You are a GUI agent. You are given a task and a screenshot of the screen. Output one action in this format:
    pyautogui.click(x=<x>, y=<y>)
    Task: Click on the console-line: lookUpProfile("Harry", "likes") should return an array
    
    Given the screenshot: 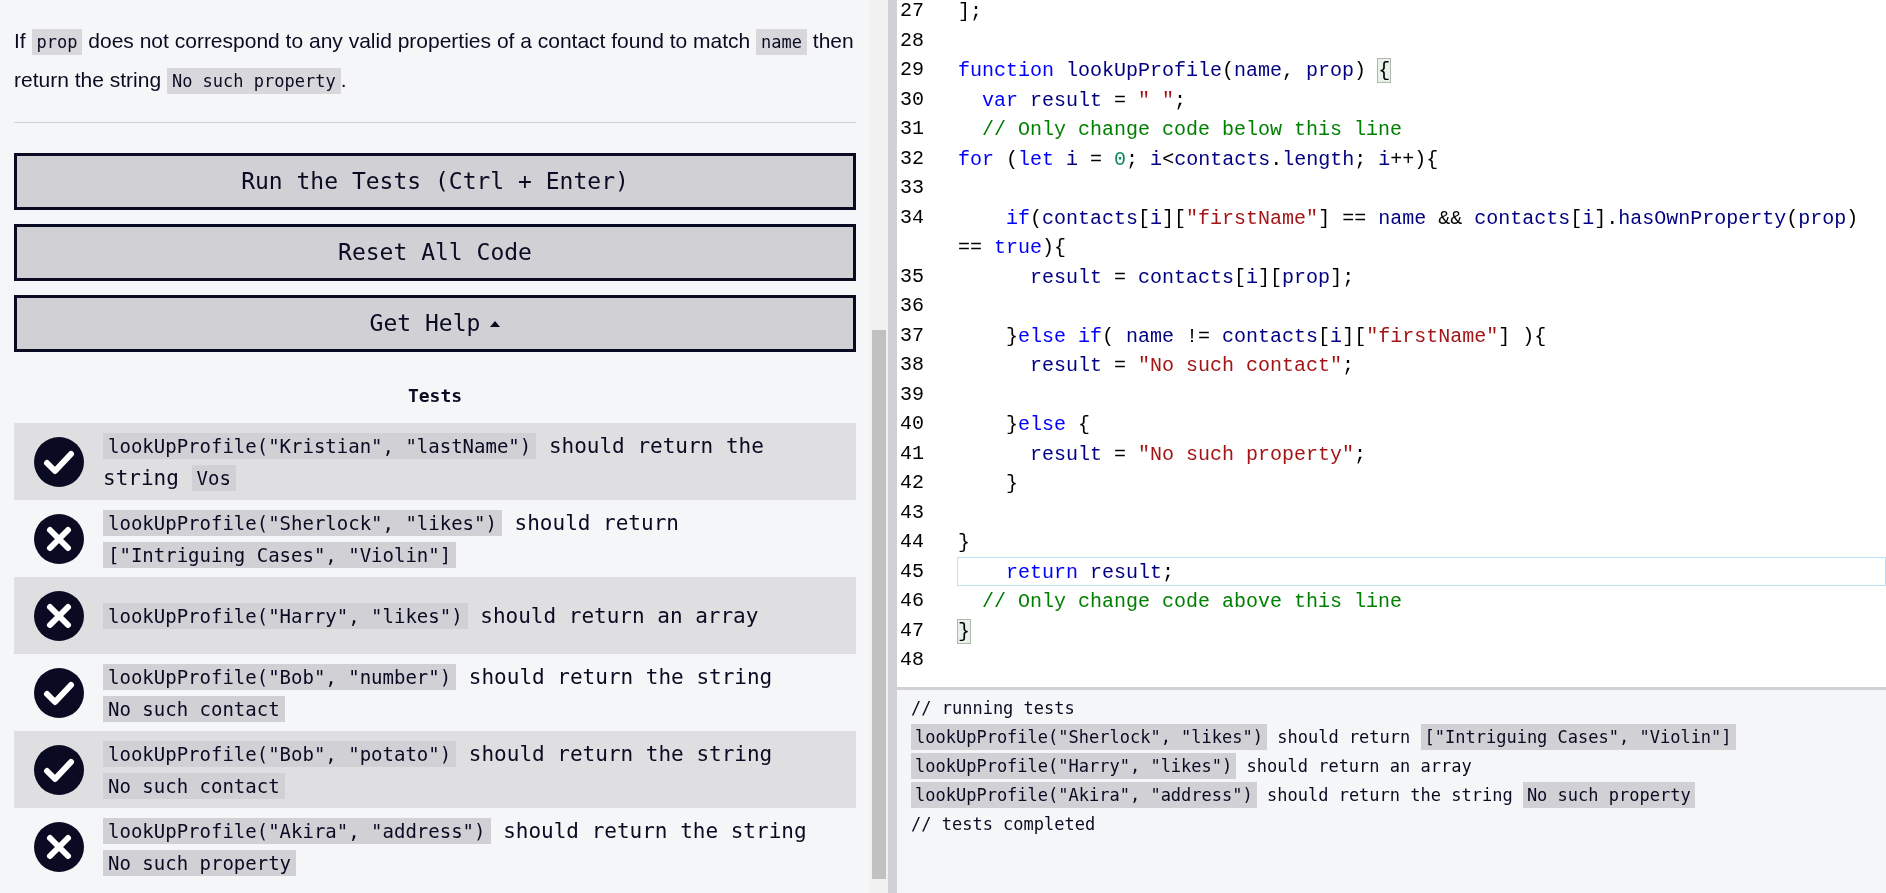 What is the action you would take?
    pyautogui.click(x=1191, y=766)
    